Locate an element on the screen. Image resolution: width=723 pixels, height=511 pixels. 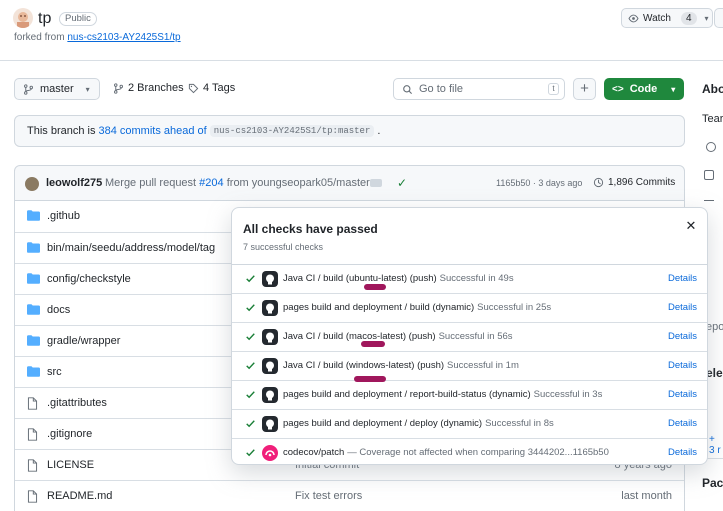
check-icon is located at coordinates (250, 394).